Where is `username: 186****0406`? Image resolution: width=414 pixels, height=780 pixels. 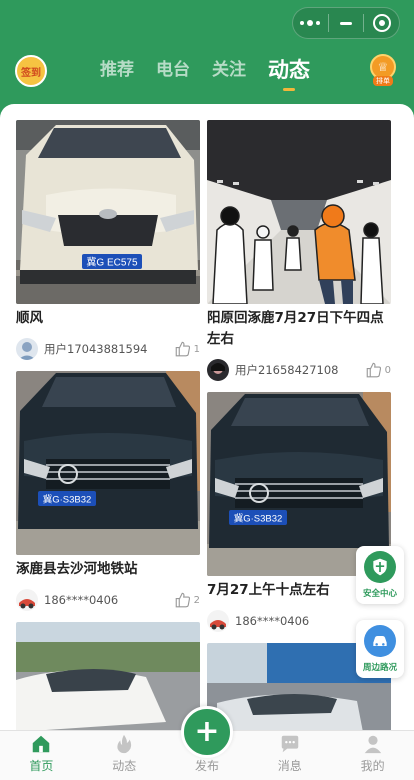
username: 186****0406 is located at coordinates (109, 600).